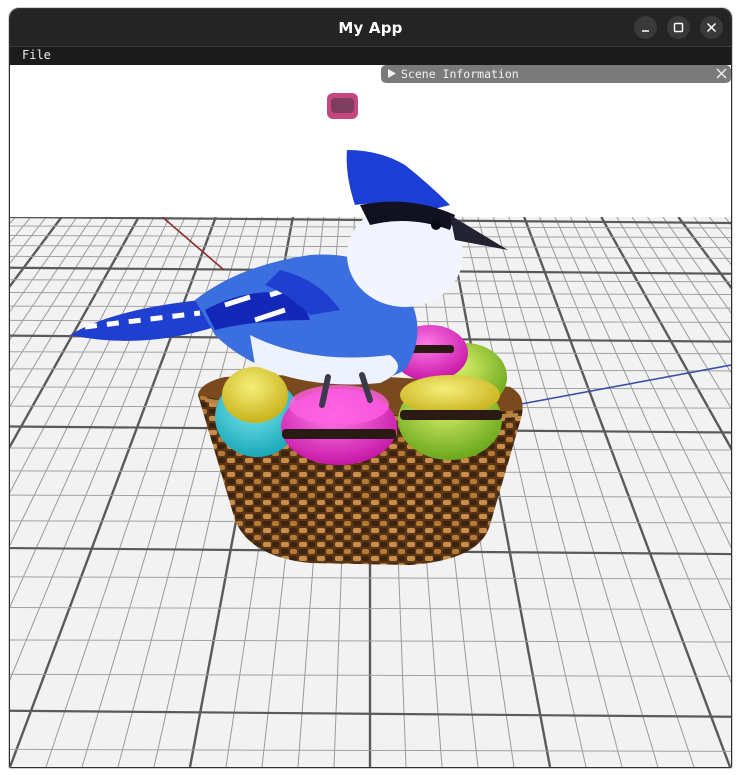 The image size is (740, 775). What do you see at coordinates (36, 55) in the screenshot?
I see `menu-file: File` at bounding box center [36, 55].